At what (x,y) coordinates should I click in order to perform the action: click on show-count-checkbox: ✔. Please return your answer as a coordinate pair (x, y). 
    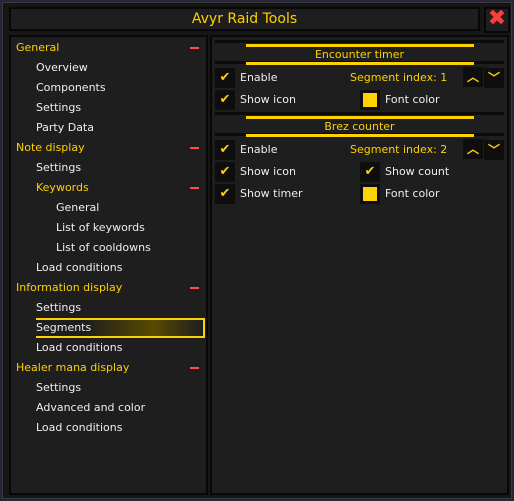
    Looking at the image, I should click on (370, 172).